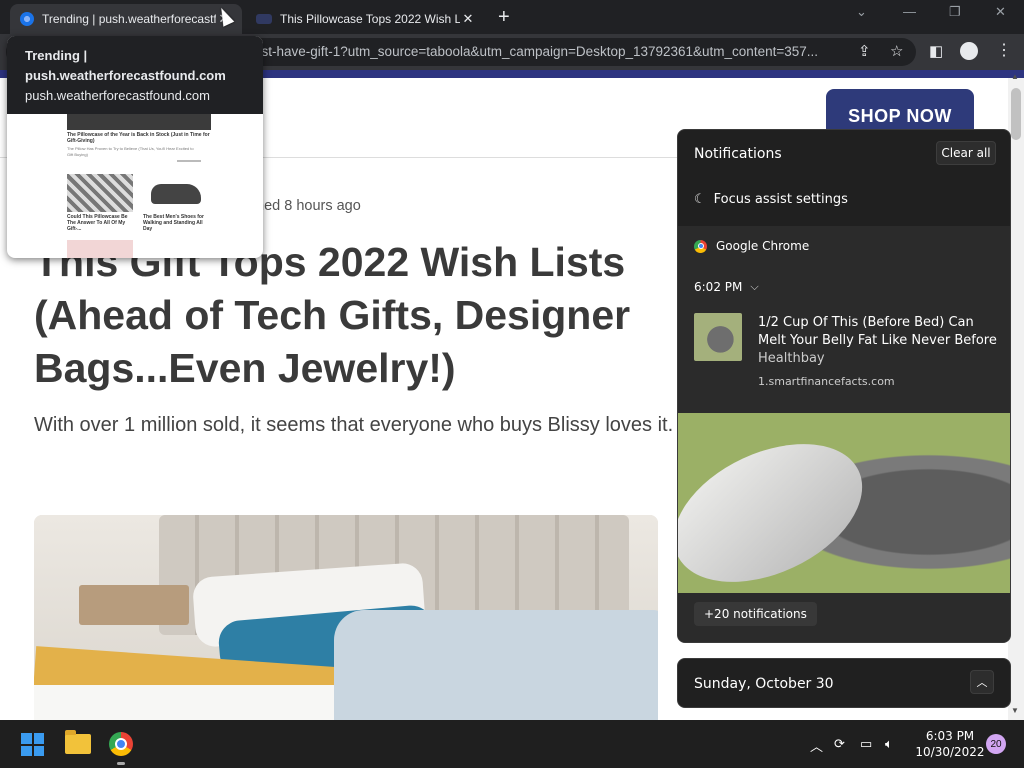  Describe the element at coordinates (844, 683) in the screenshot. I see `calendar-panel: Sunday, October 30 ︿` at that location.